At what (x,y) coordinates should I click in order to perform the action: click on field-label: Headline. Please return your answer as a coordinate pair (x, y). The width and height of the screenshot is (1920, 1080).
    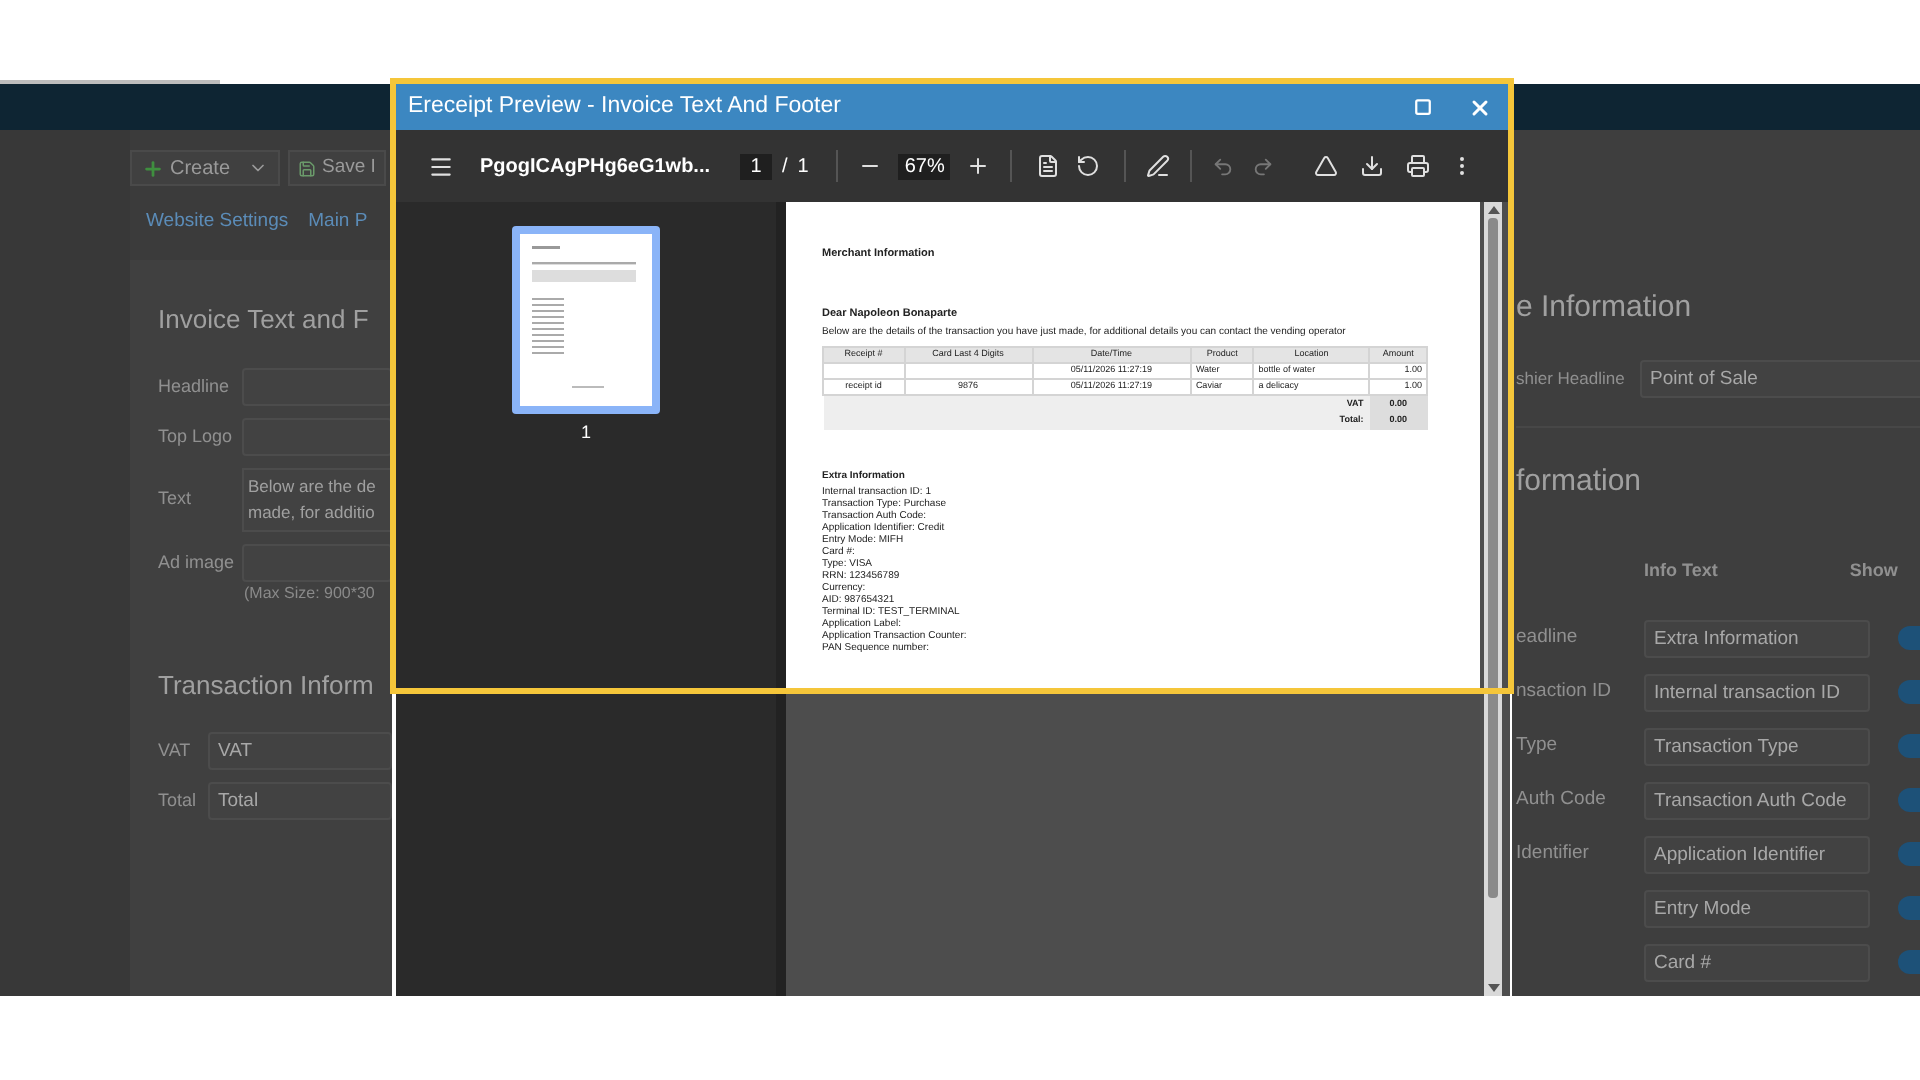
    Looking at the image, I should click on (195, 386).